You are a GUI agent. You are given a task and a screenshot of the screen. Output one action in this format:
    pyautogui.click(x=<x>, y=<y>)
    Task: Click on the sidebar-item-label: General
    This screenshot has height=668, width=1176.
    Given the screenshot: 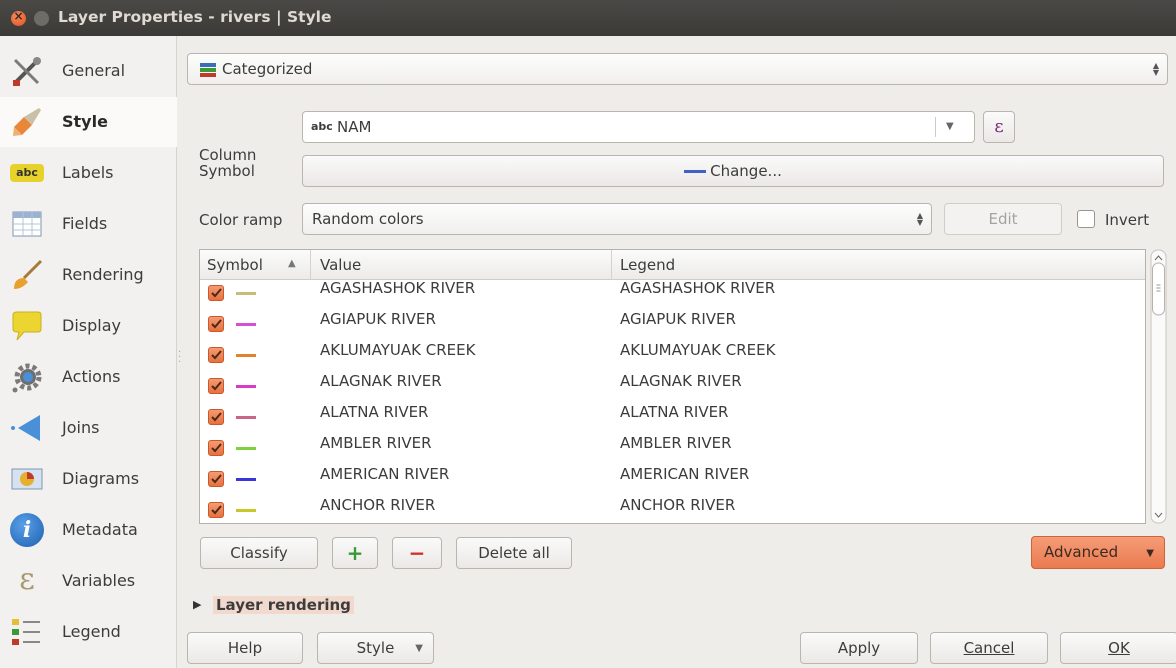 What is the action you would take?
    pyautogui.click(x=94, y=70)
    